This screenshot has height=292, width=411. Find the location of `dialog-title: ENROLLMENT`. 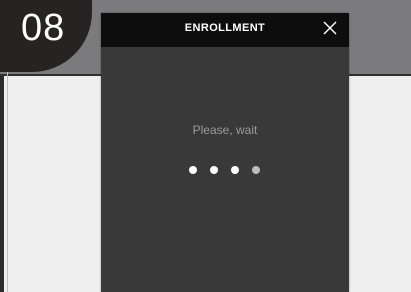

dialog-title: ENROLLMENT is located at coordinates (225, 28).